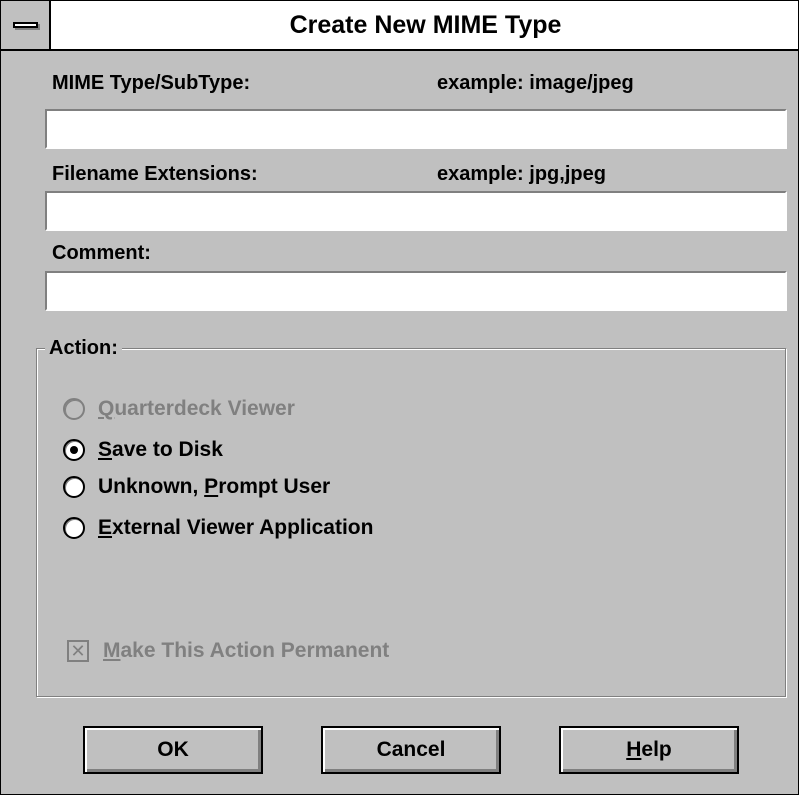  I want to click on radio-label: Save to Disk, so click(160, 449).